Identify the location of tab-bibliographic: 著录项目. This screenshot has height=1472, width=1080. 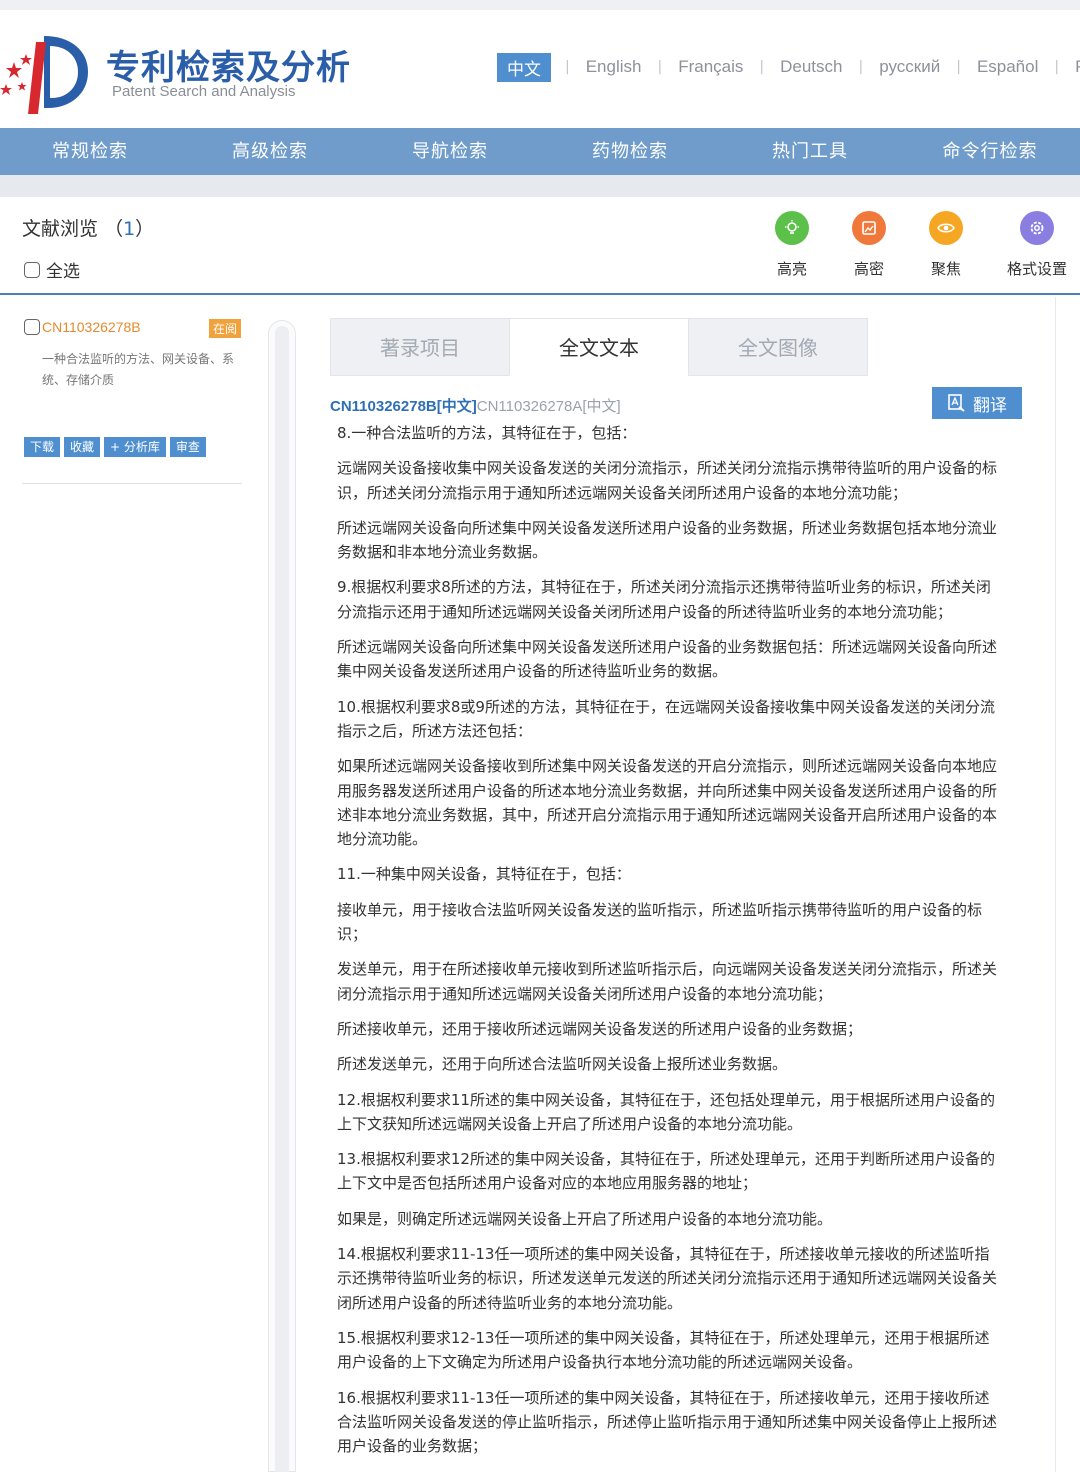
(420, 347).